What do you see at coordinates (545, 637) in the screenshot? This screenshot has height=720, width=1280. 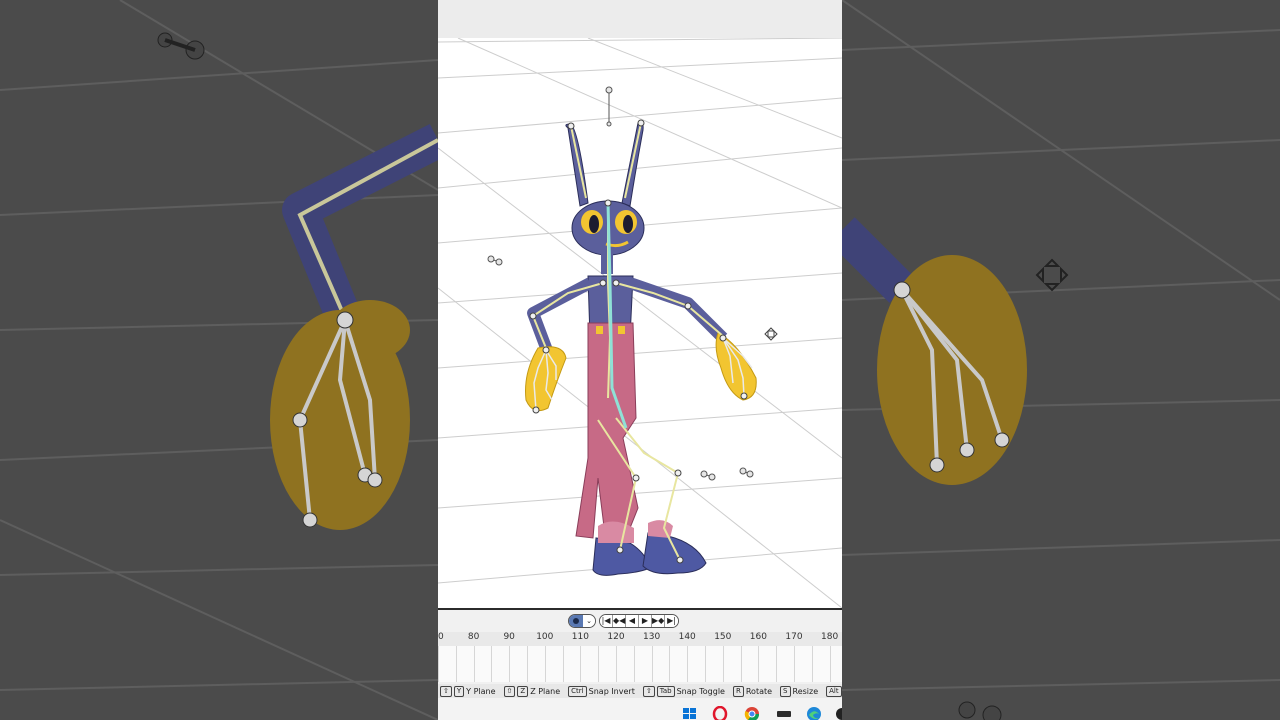 I see `frame-tick-label: 100` at bounding box center [545, 637].